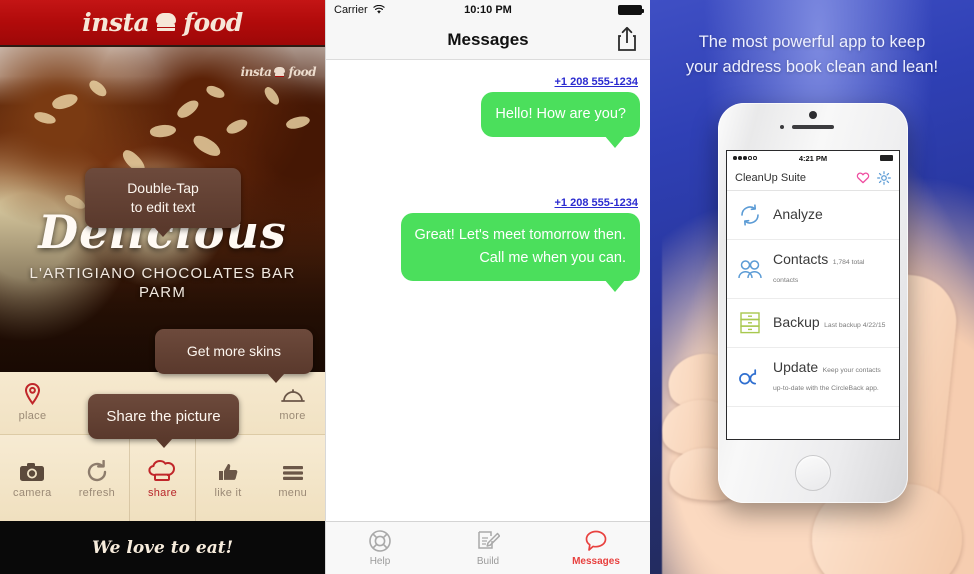 This screenshot has width=974, height=574. I want to click on app-row-title: Backup, so click(796, 322).